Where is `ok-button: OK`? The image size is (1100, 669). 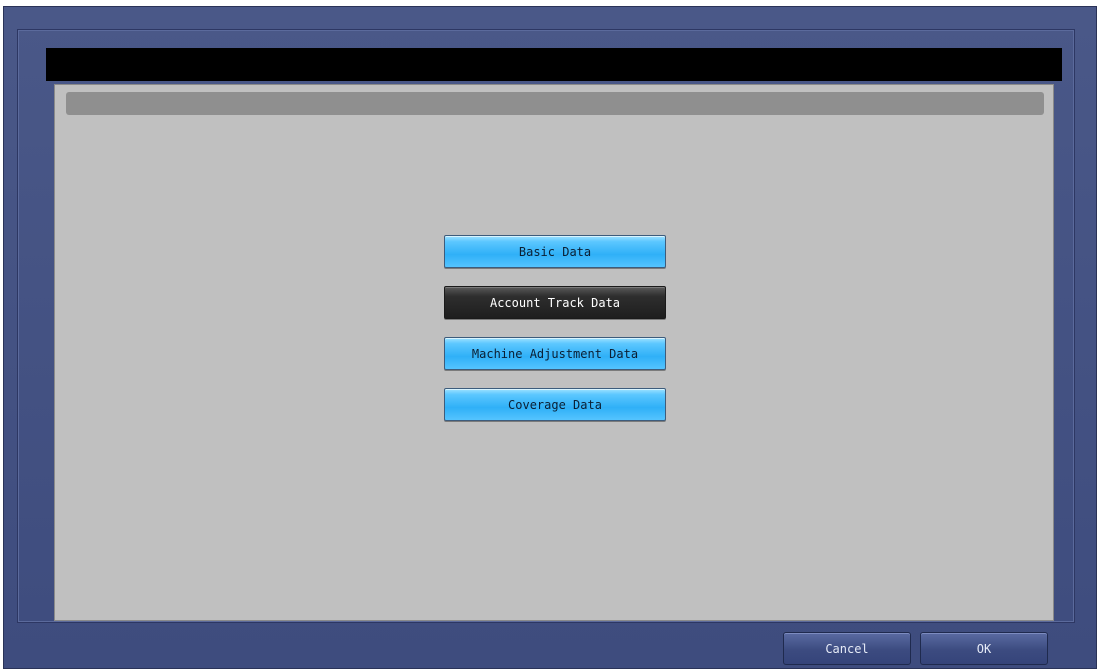
ok-button: OK is located at coordinates (984, 648).